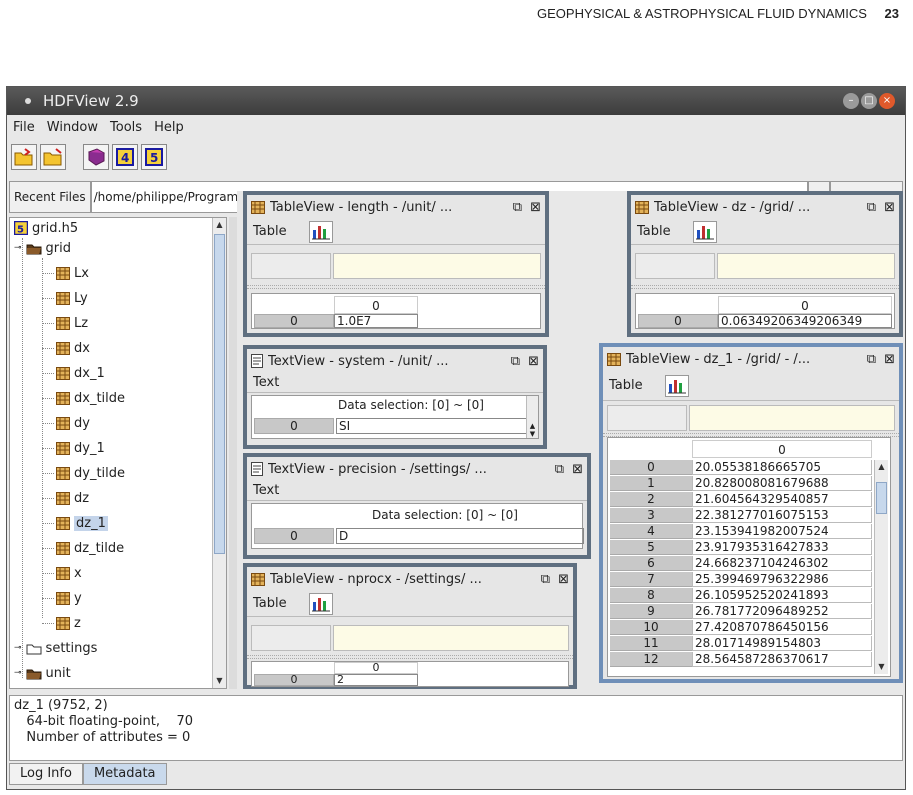  I want to click on frame-title-bar: TableView - dz - /grid/ ... ⧉ ⊠, so click(765, 207).